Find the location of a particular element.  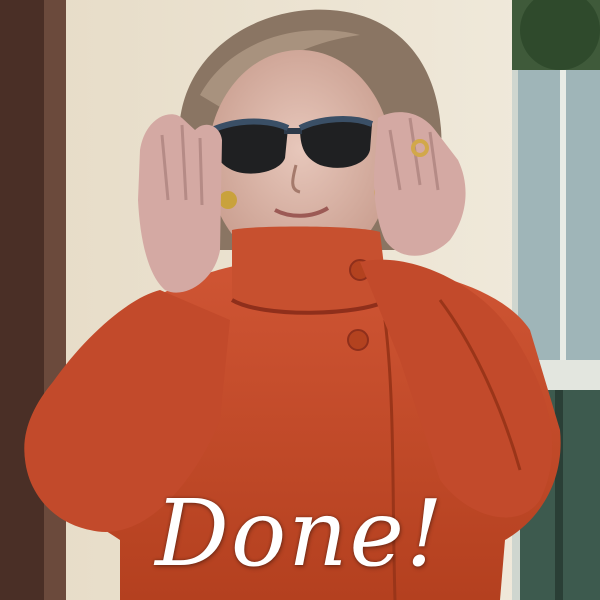

earring-left-icon is located at coordinates (228, 200).